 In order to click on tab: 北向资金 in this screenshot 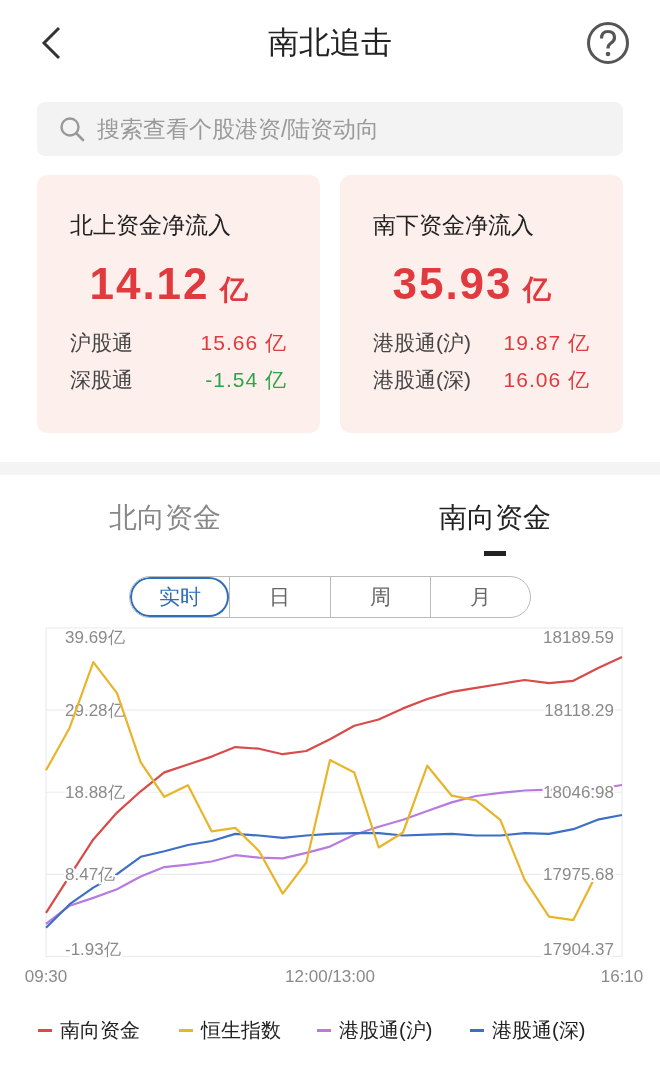, I will do `click(165, 519)`.